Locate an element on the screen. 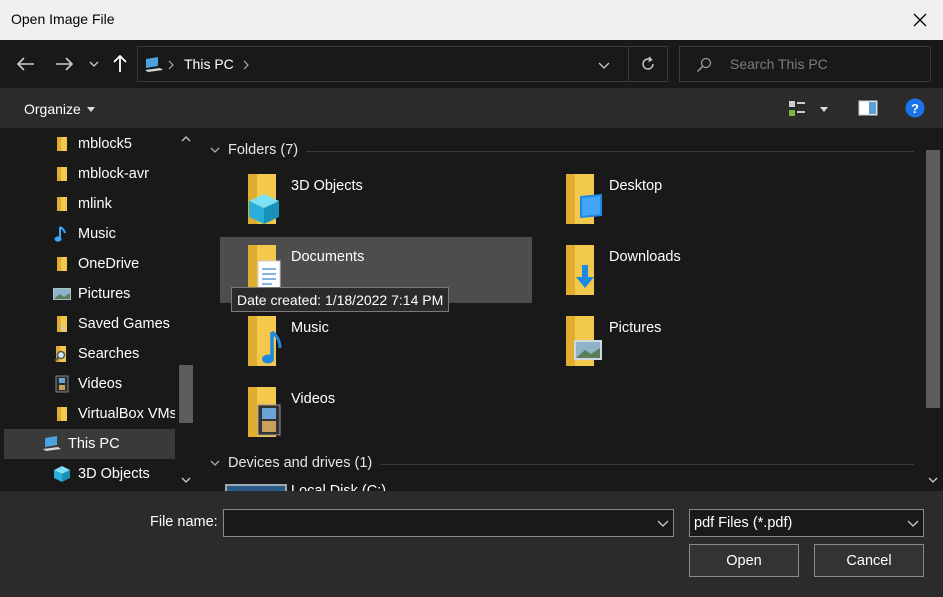  help-button: ? is located at coordinates (915, 110).